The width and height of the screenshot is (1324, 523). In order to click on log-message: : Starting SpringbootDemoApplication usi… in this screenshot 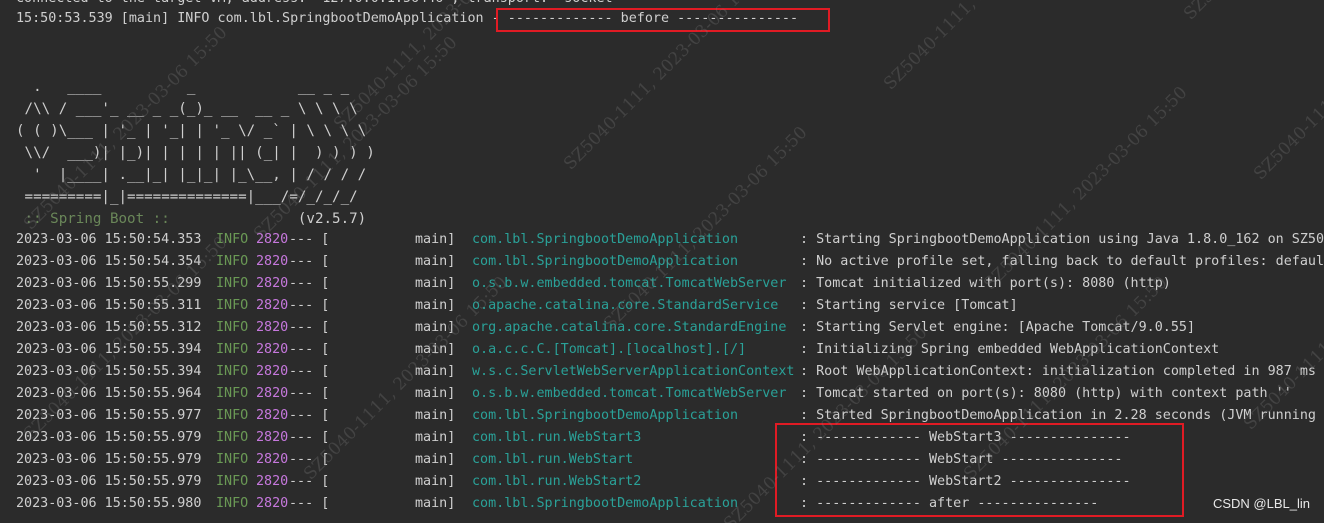, I will do `click(1062, 239)`.